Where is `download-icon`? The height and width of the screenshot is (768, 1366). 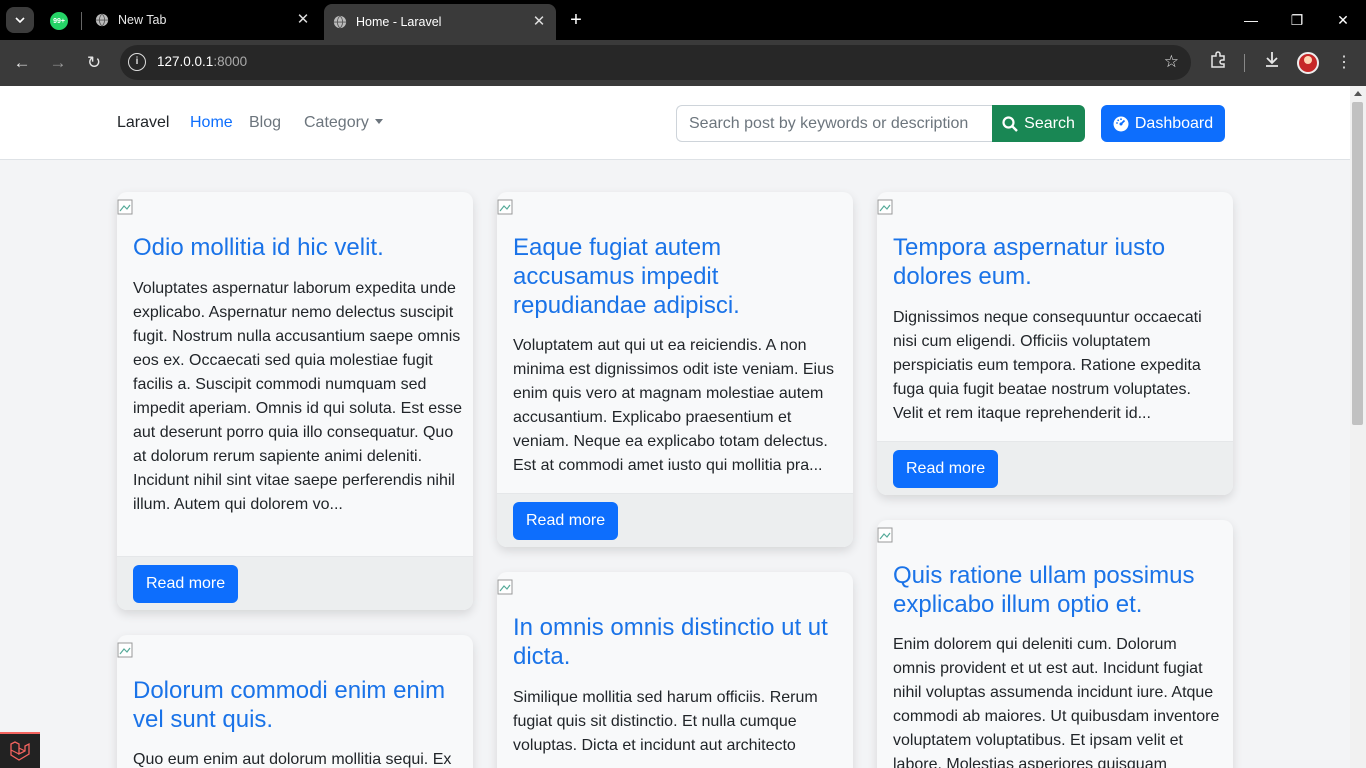 download-icon is located at coordinates (1272, 63).